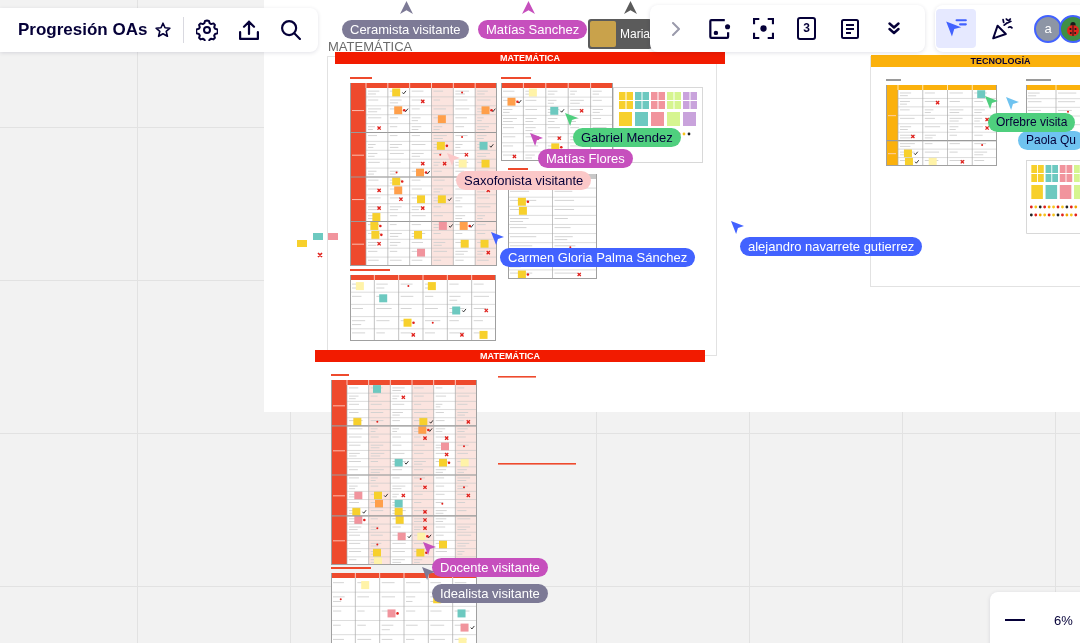 This screenshot has width=1080, height=643. I want to click on cursor-name: Maria, so click(635, 34).